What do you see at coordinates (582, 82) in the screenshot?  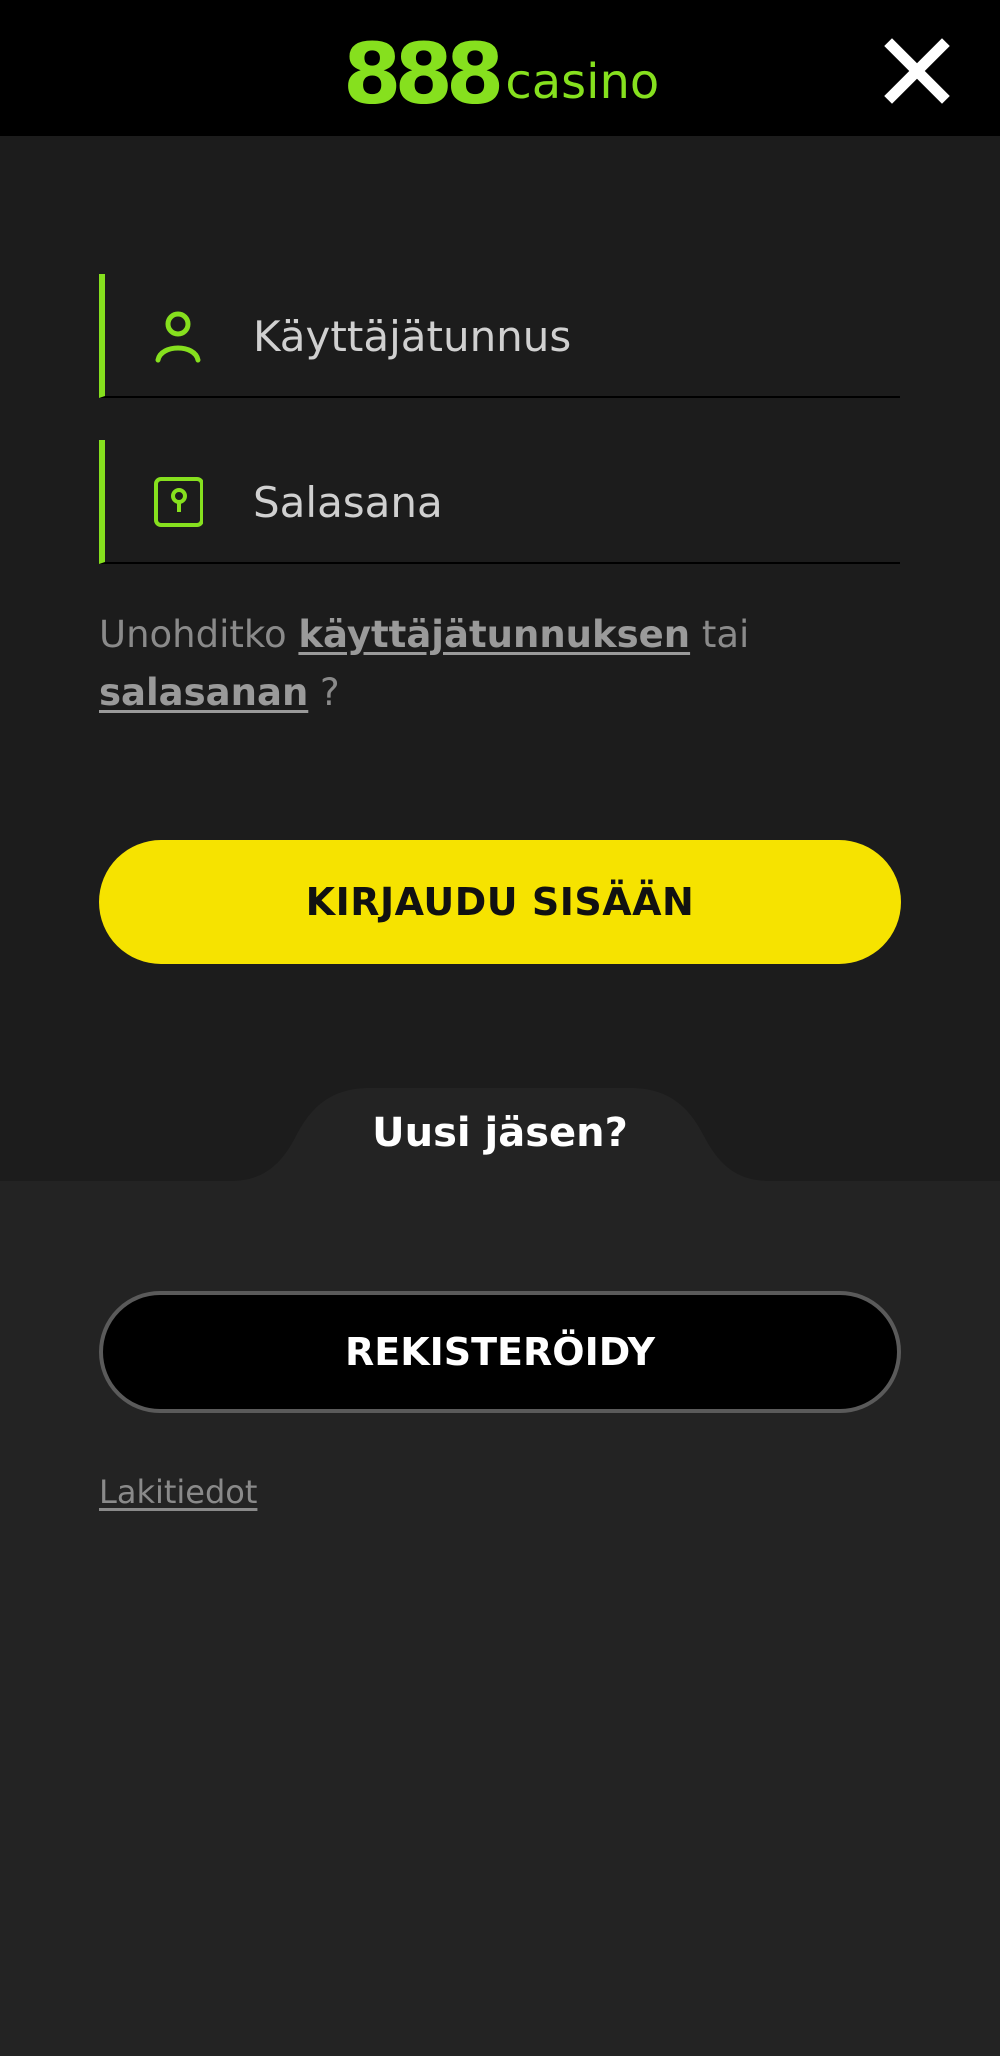 I see `logo-word: casino` at bounding box center [582, 82].